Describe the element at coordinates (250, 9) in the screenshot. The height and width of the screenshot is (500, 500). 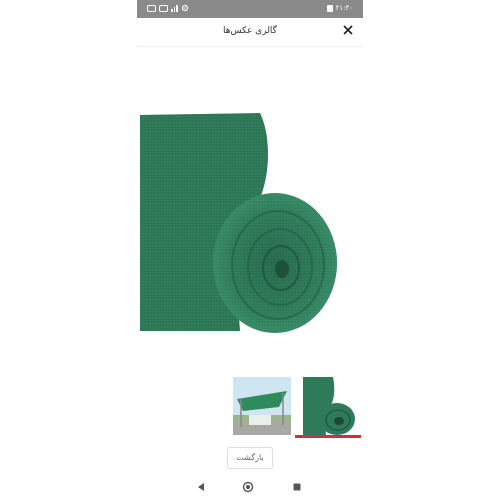
I see `status-bar: ۲۱:۴۰` at that location.